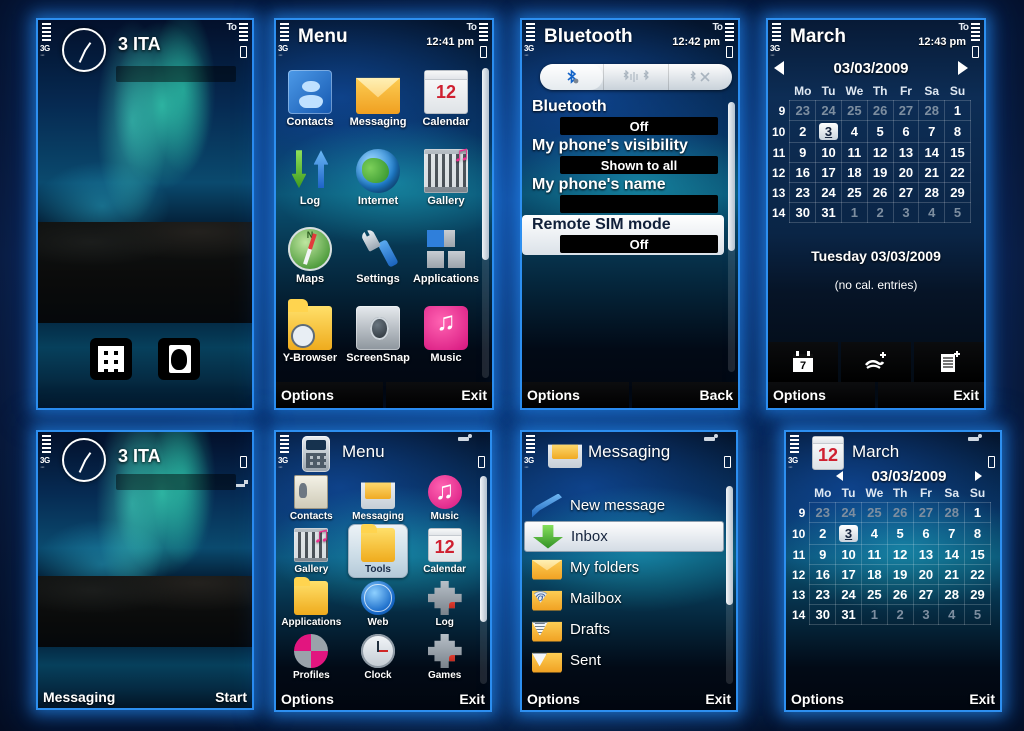 The width and height of the screenshot is (1024, 731). Describe the element at coordinates (957, 152) in the screenshot. I see `day-cell: 15` at that location.